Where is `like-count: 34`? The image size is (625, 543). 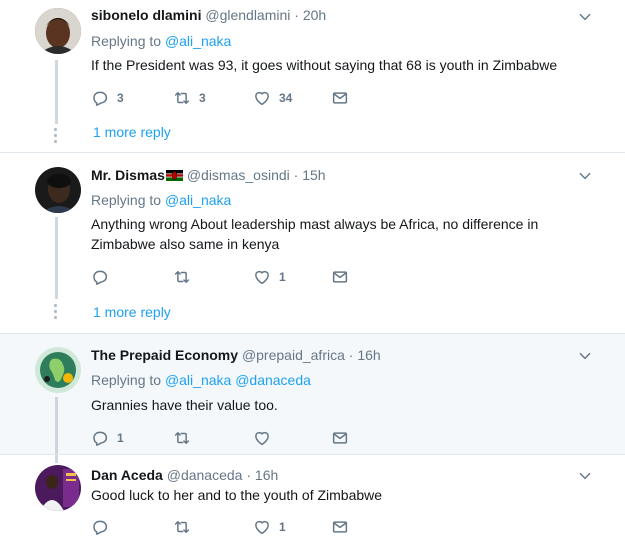 like-count: 34 is located at coordinates (286, 98).